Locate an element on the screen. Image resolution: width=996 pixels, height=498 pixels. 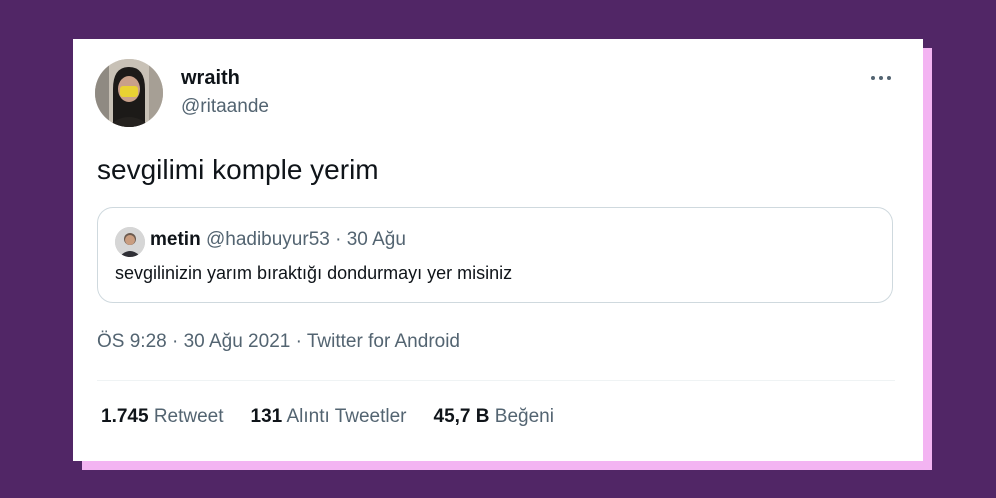
retweet-count-value: 1.745 is located at coordinates (125, 416).